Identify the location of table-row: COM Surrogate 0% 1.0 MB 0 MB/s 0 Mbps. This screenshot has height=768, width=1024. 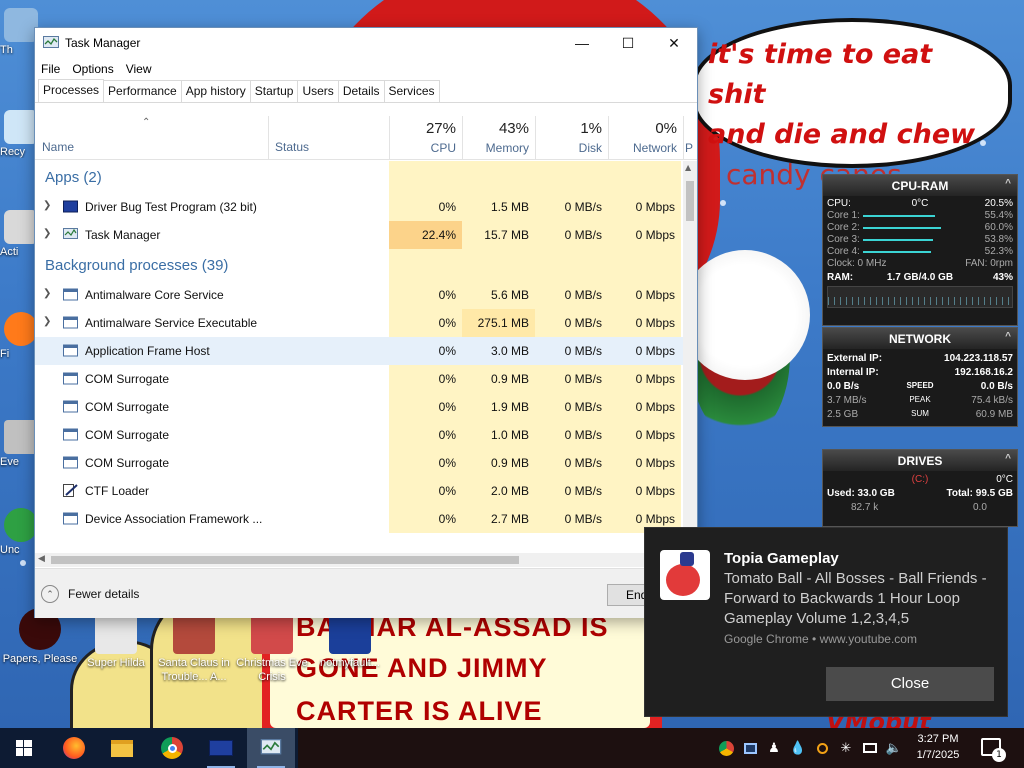
(359, 435).